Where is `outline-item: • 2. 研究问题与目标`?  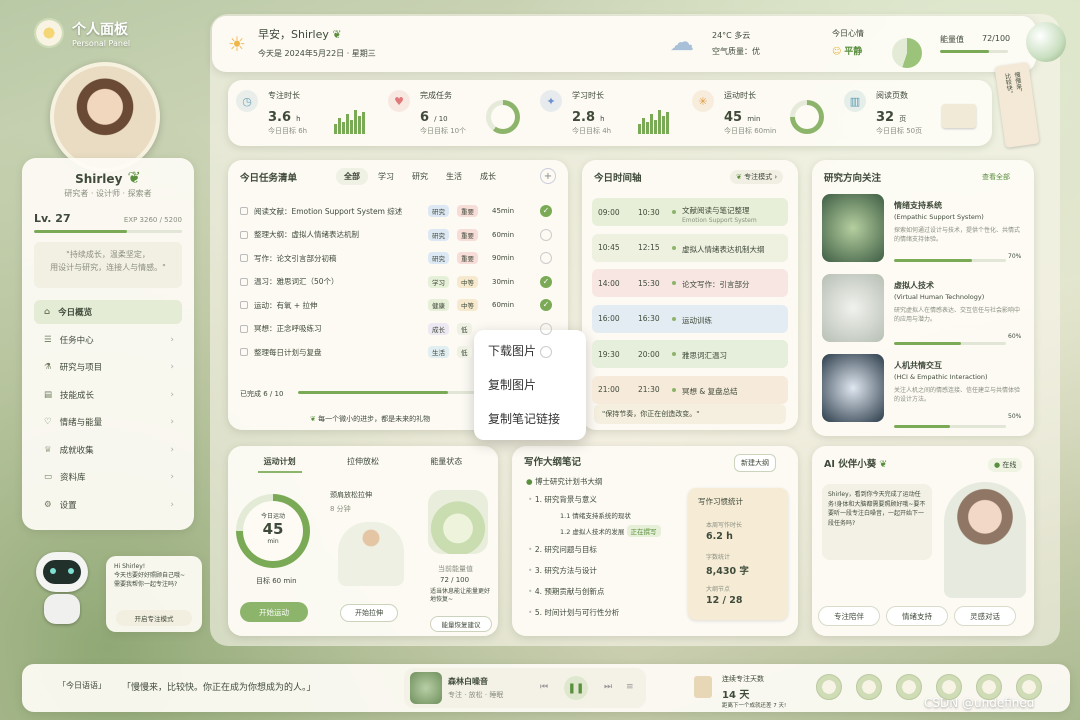
outline-item: • 2. 研究问题与目标 is located at coordinates (562, 549).